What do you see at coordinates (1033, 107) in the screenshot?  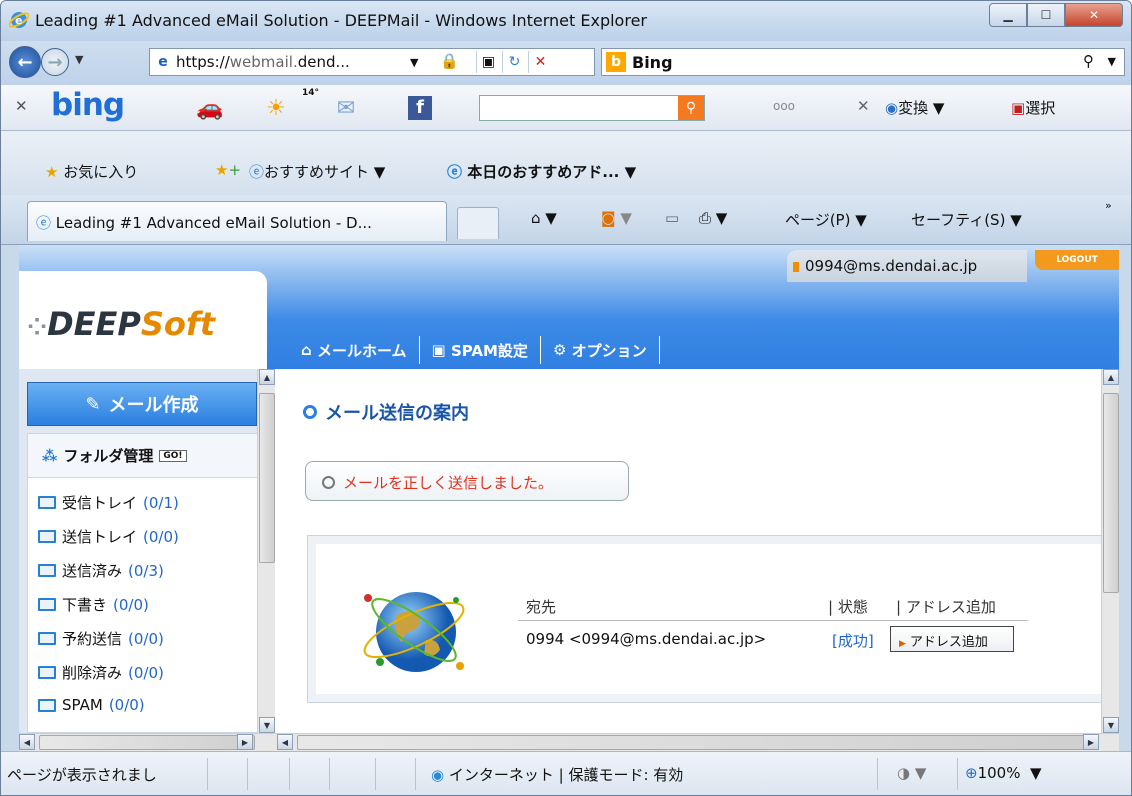 I see `select-button: ▣選択` at bounding box center [1033, 107].